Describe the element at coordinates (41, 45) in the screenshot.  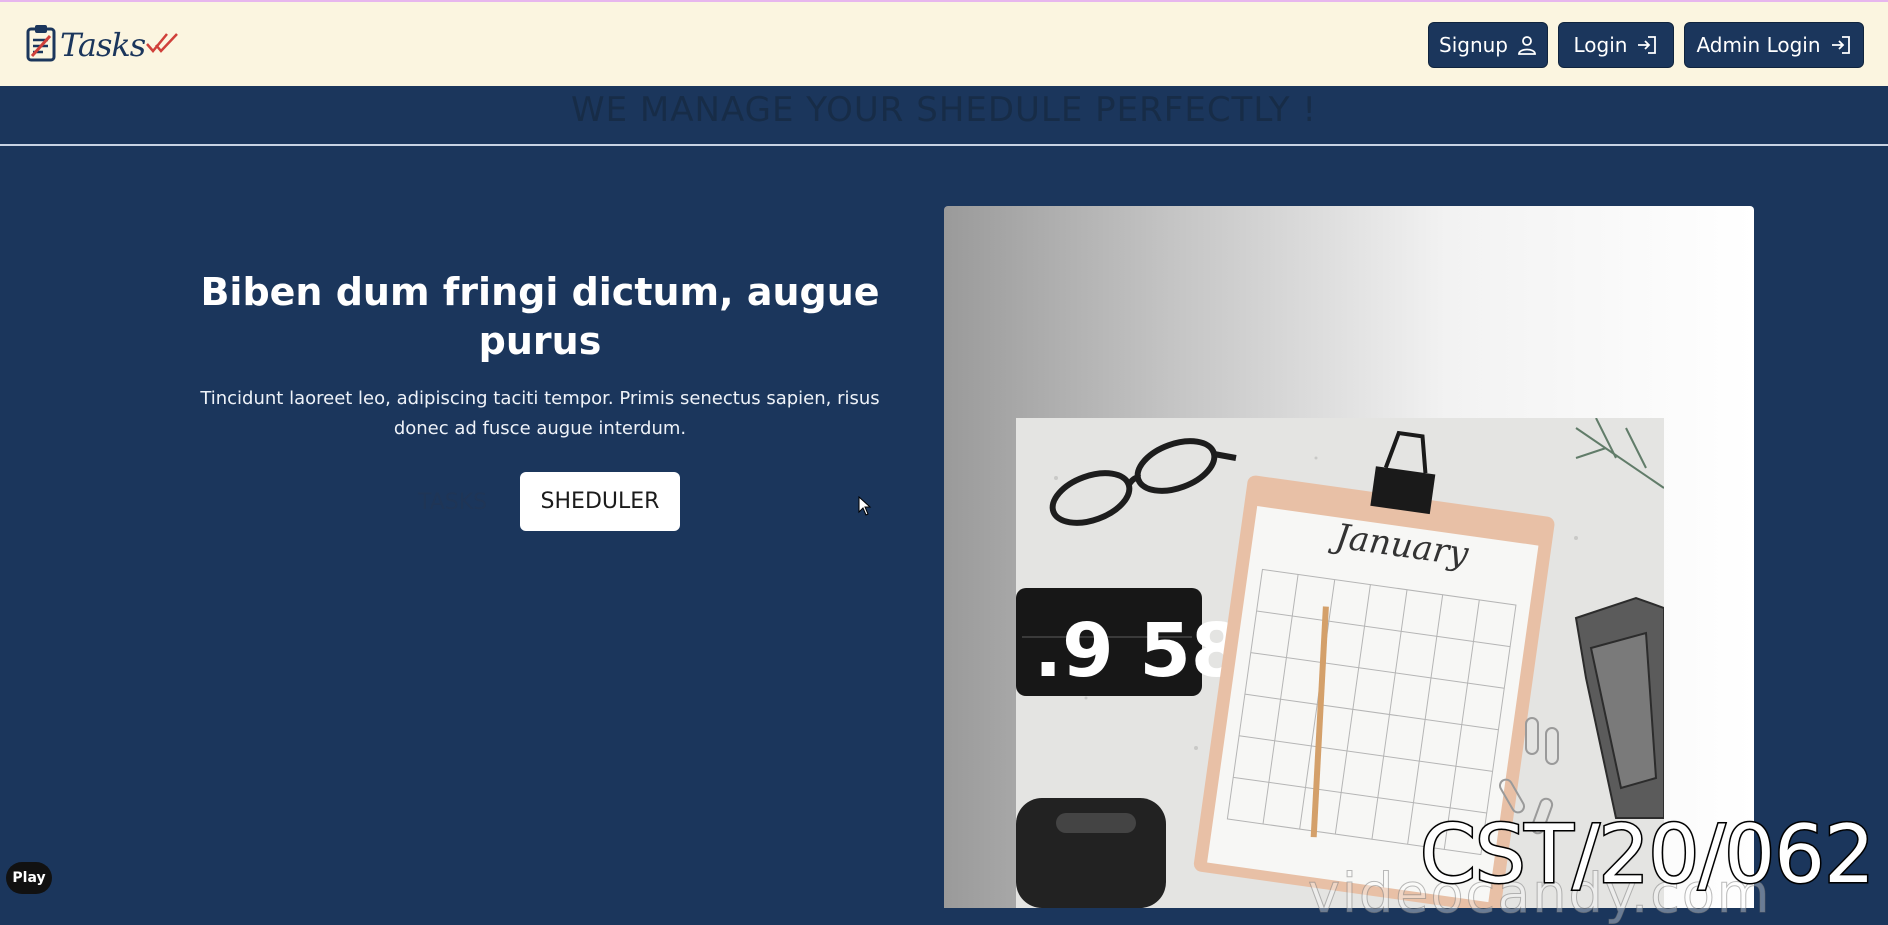
I see `clipboard-icon` at that location.